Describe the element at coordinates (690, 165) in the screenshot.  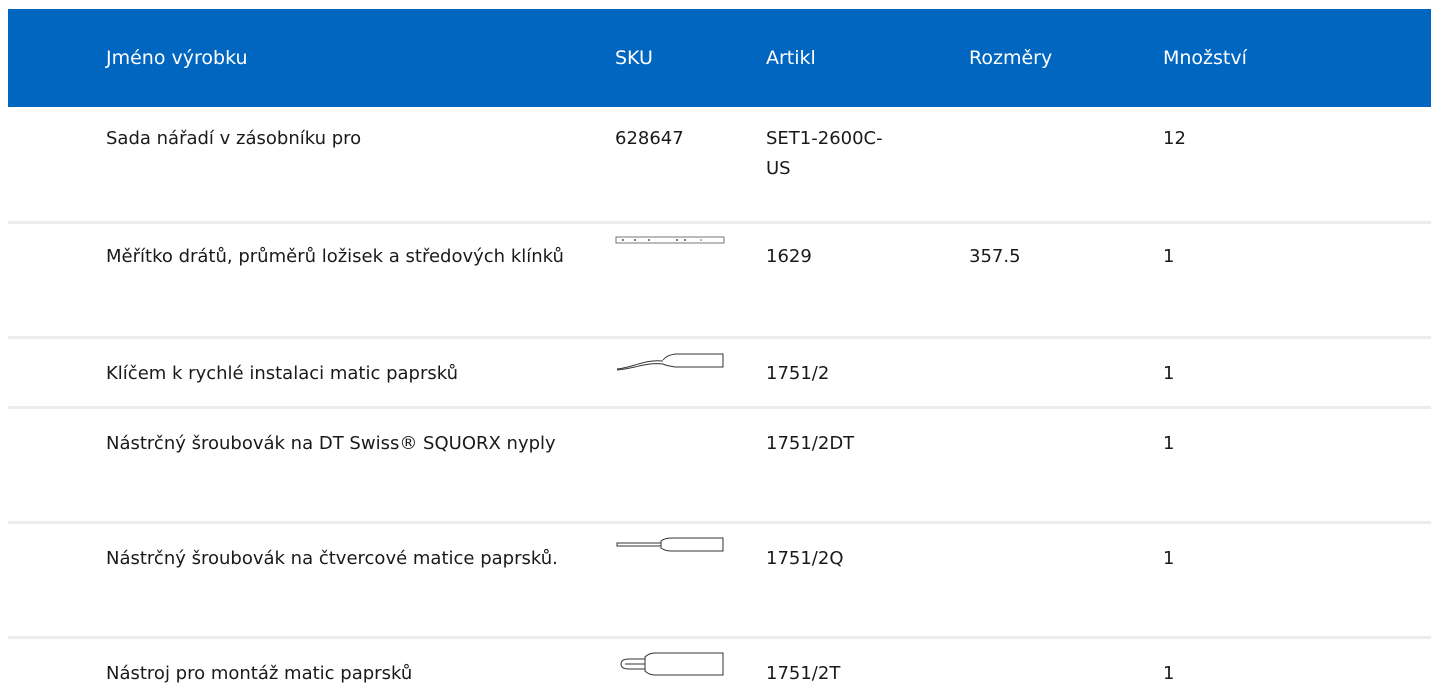
I see `product-sku: 628647` at that location.